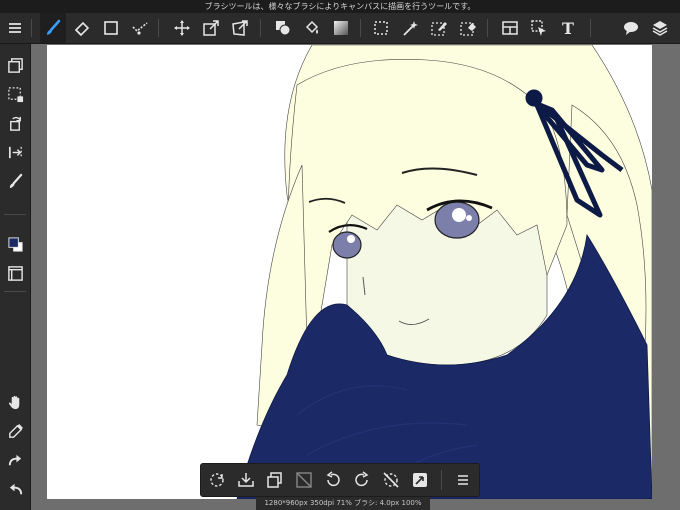 This screenshot has width=680, height=510. I want to click on select-pen-icon, so click(439, 29).